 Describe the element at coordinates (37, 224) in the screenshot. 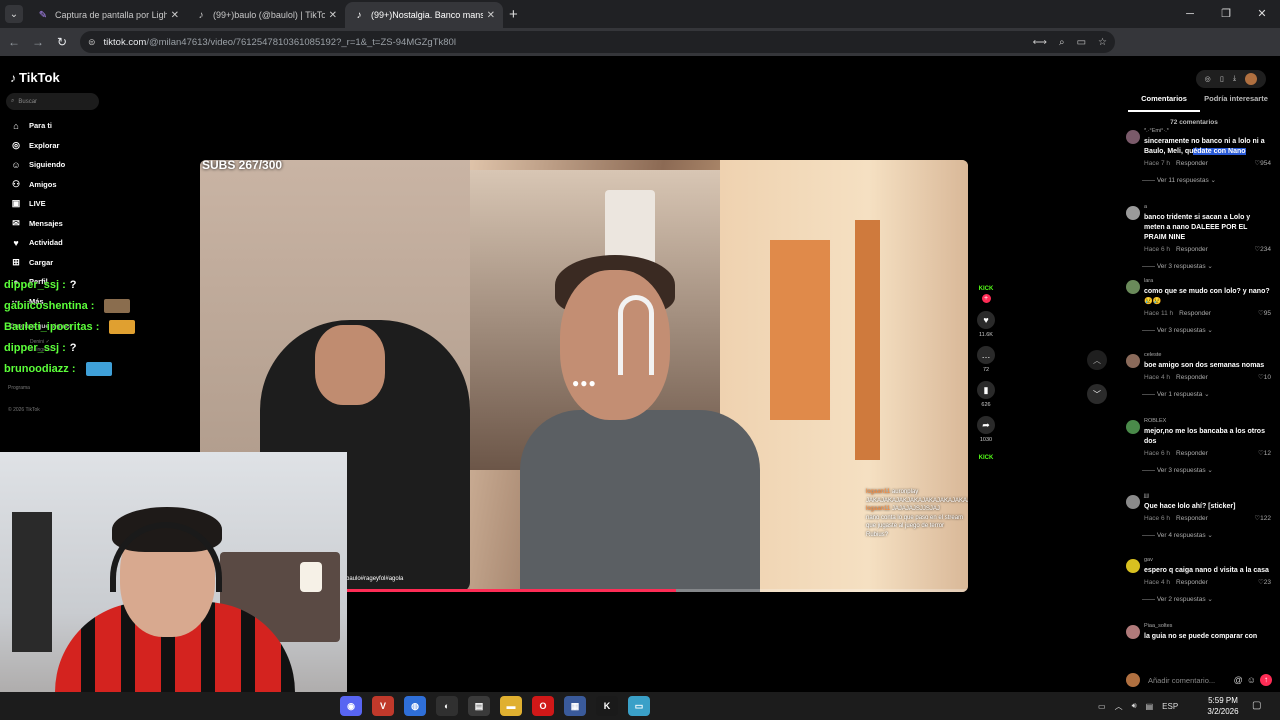

I see `sidebar-item-mensajes: ✉ Mensajes` at that location.